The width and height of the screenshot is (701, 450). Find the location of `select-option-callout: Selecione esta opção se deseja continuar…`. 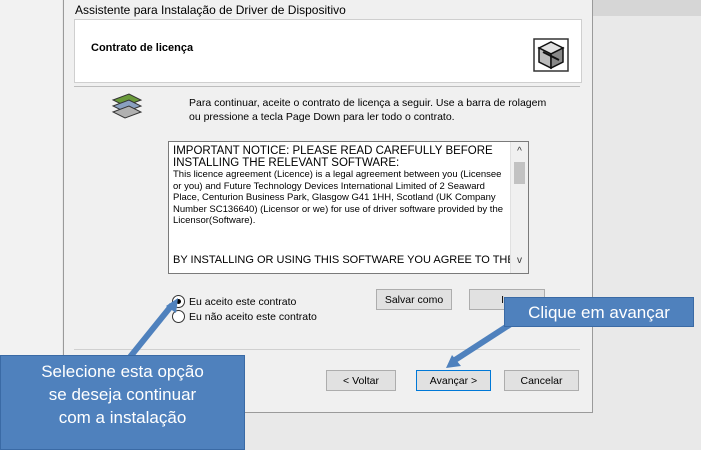

select-option-callout: Selecione esta opção se deseja continuar… is located at coordinates (122, 402).